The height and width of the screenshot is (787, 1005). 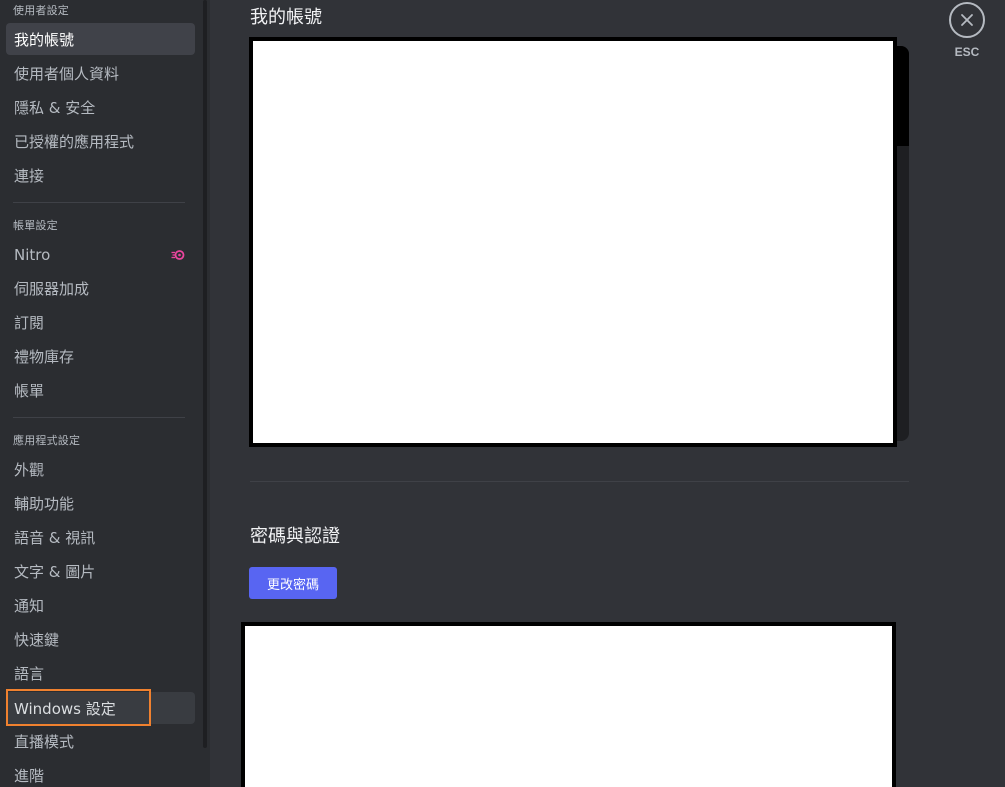 I want to click on sidebar-item-advanced: 進階, so click(x=100, y=773).